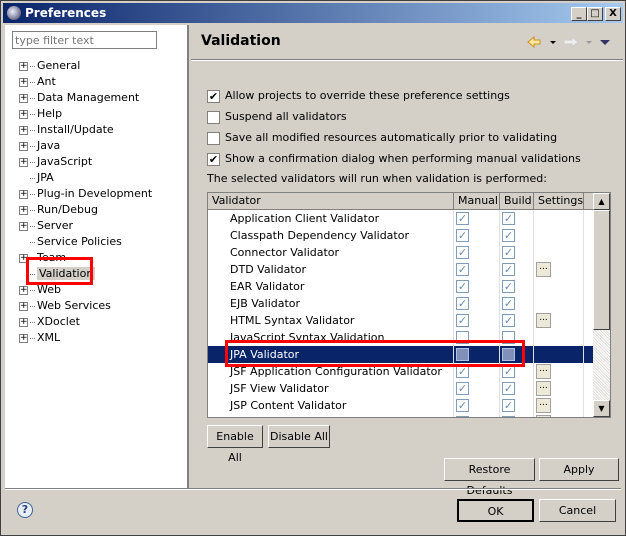  I want to click on tree-item-java: + Java, so click(39, 146).